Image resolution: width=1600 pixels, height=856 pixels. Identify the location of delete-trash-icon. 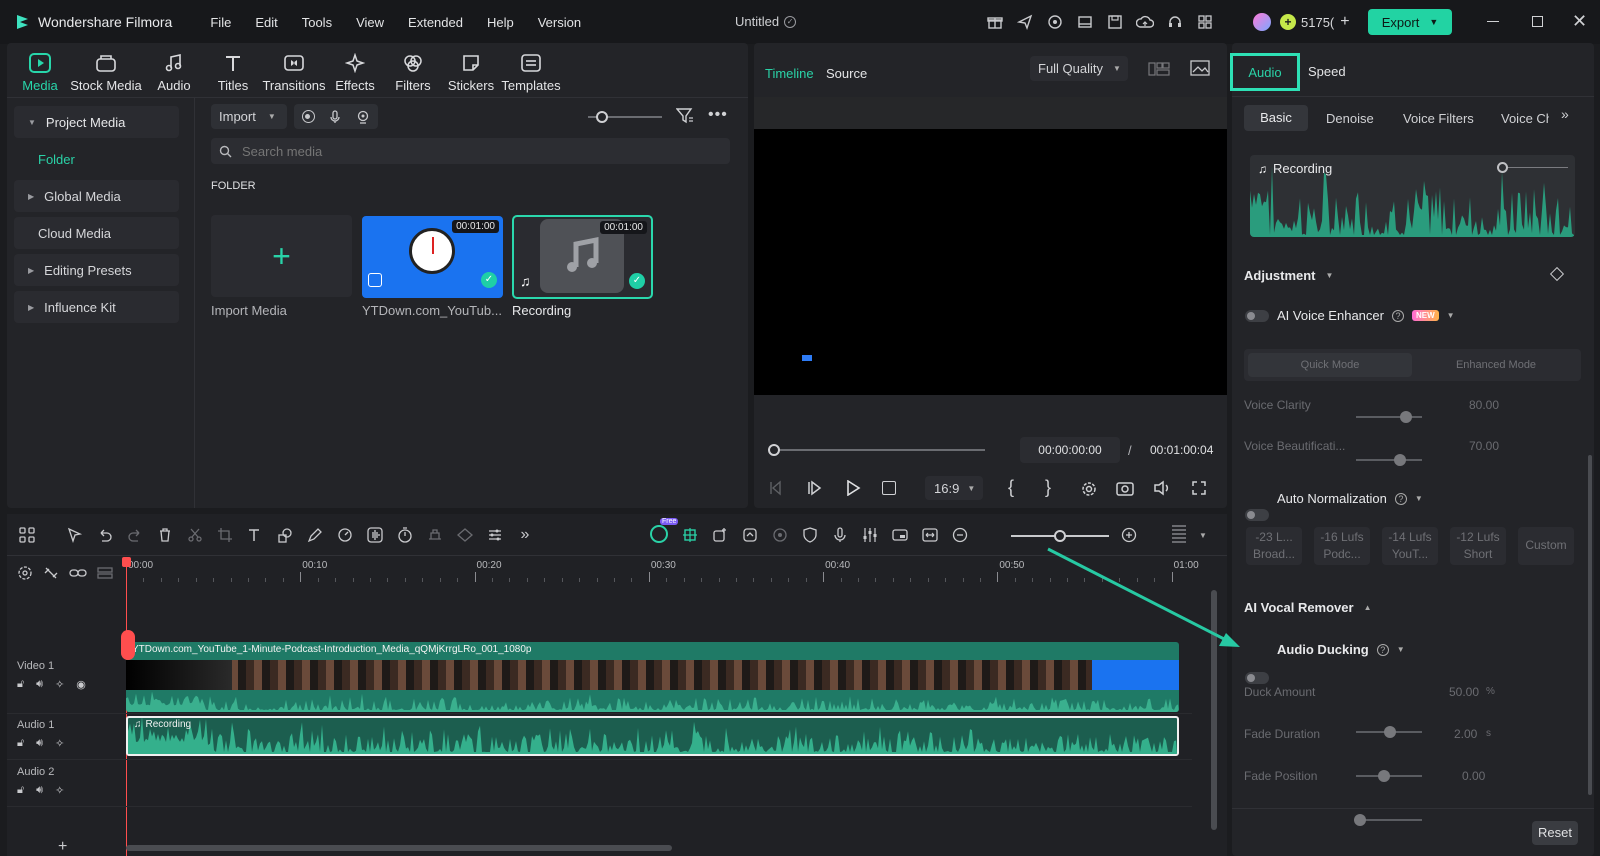
(165, 535).